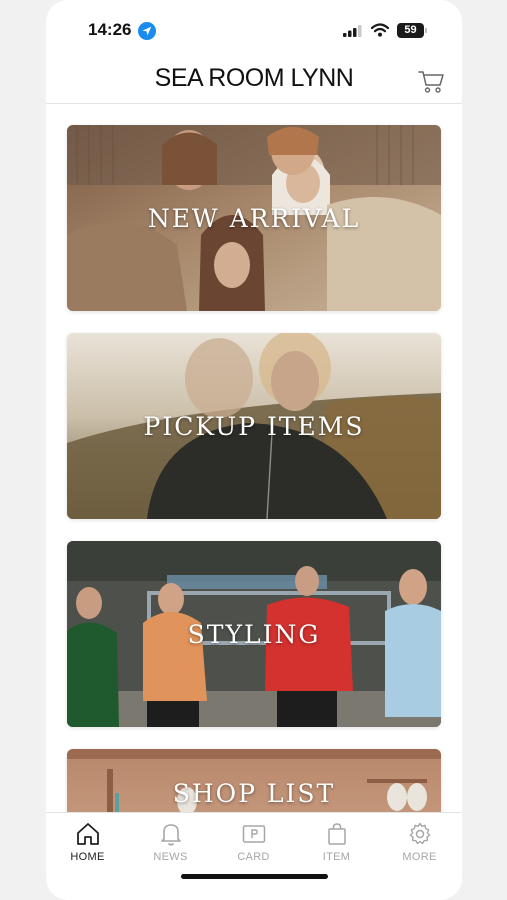 Image resolution: width=507 pixels, height=900 pixels. I want to click on banner-shop-list: SHOP LIST, so click(254, 780).